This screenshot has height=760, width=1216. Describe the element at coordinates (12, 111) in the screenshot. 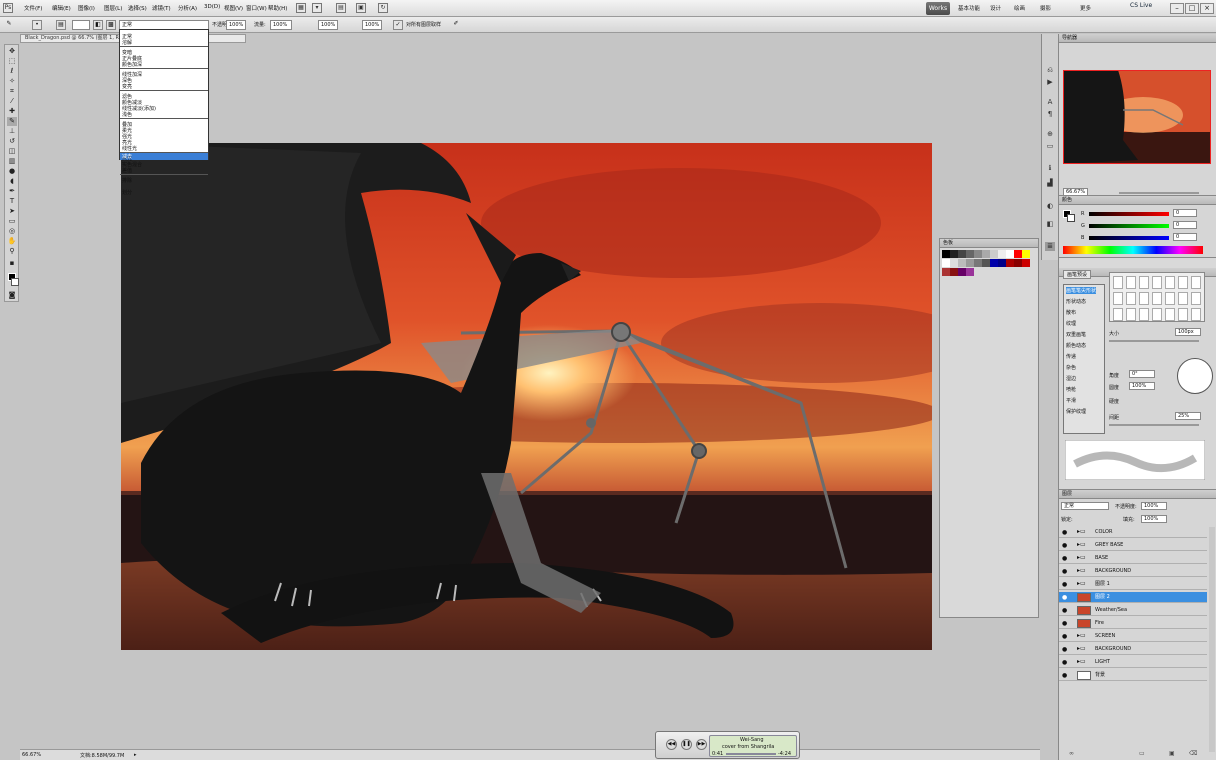

I see `healing-brush-tool-icon: ✚` at that location.